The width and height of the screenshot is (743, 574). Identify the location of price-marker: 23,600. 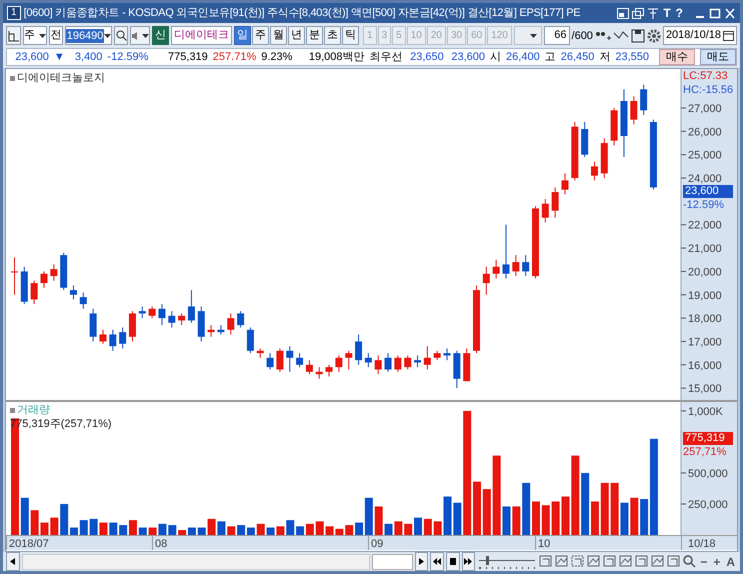
(708, 191).